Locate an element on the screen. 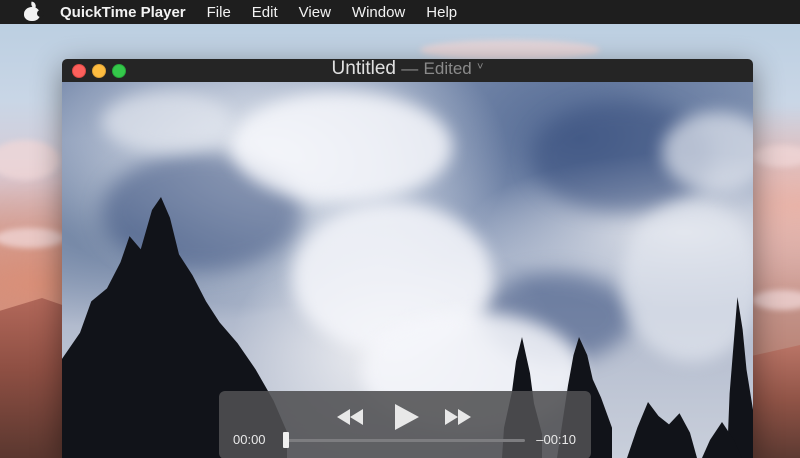  play-icon is located at coordinates (407, 417).